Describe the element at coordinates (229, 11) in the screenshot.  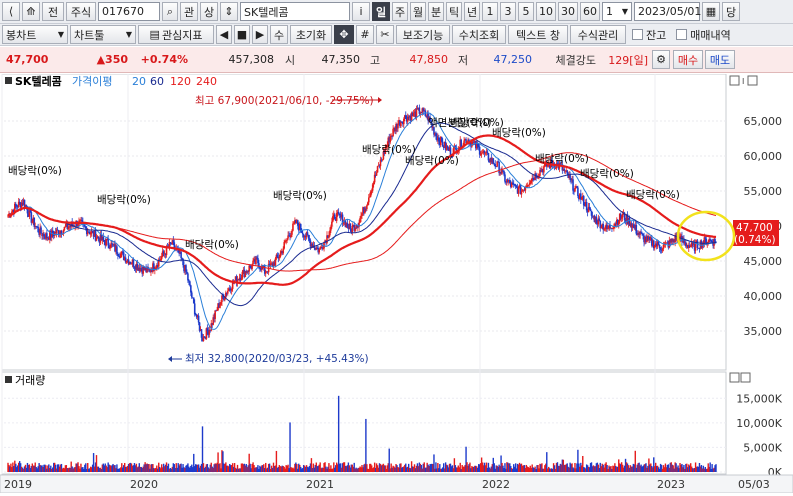
I see `spin-arrows-icon: ⇕` at that location.